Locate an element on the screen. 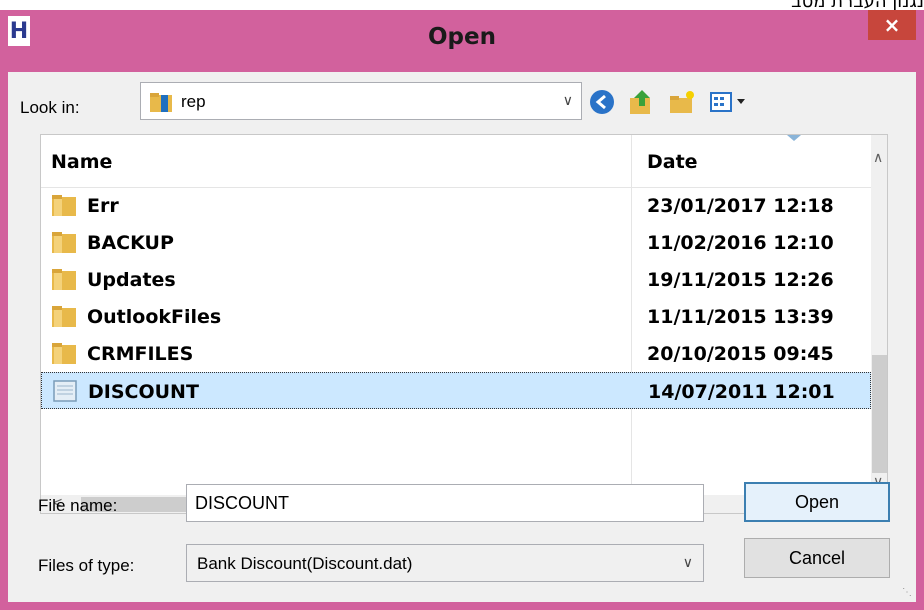 This screenshot has height=610, width=924. look-in-value: rep is located at coordinates (193, 101).